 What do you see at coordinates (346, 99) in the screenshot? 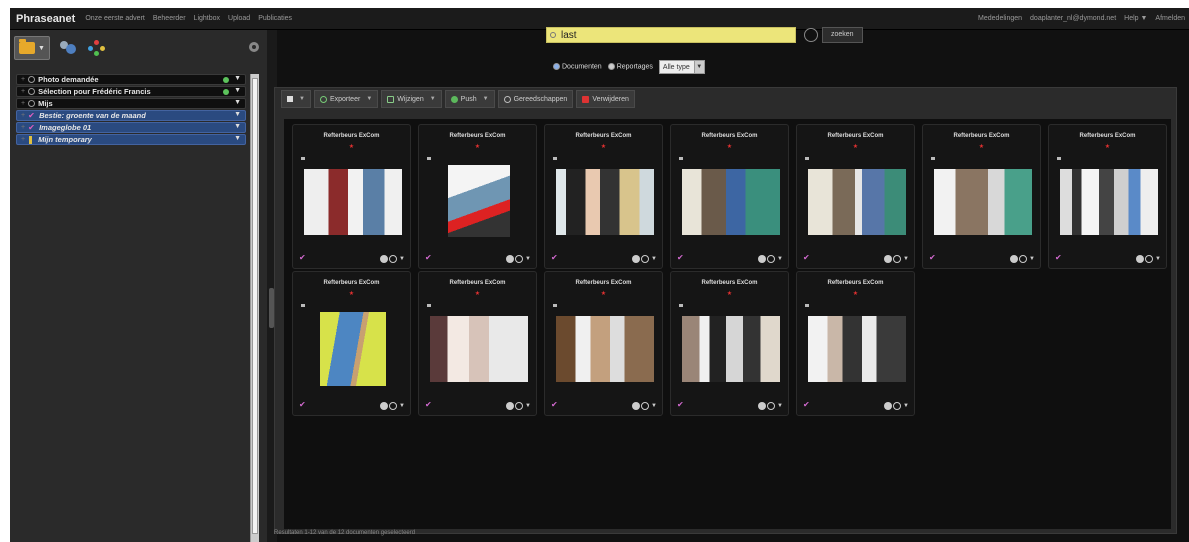
I see `export-button: Exporteer ▼` at bounding box center [346, 99].